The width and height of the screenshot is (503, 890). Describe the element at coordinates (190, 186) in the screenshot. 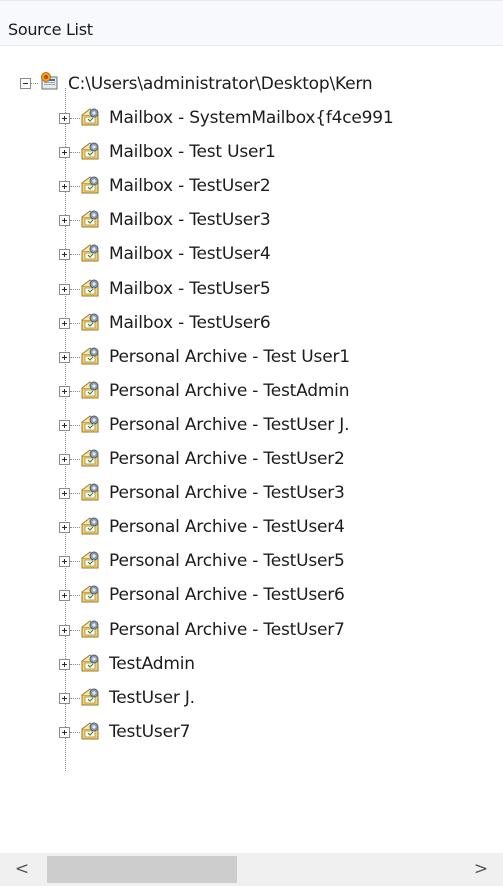

I see `tree-item-label: Mailbox - TestUser2` at that location.